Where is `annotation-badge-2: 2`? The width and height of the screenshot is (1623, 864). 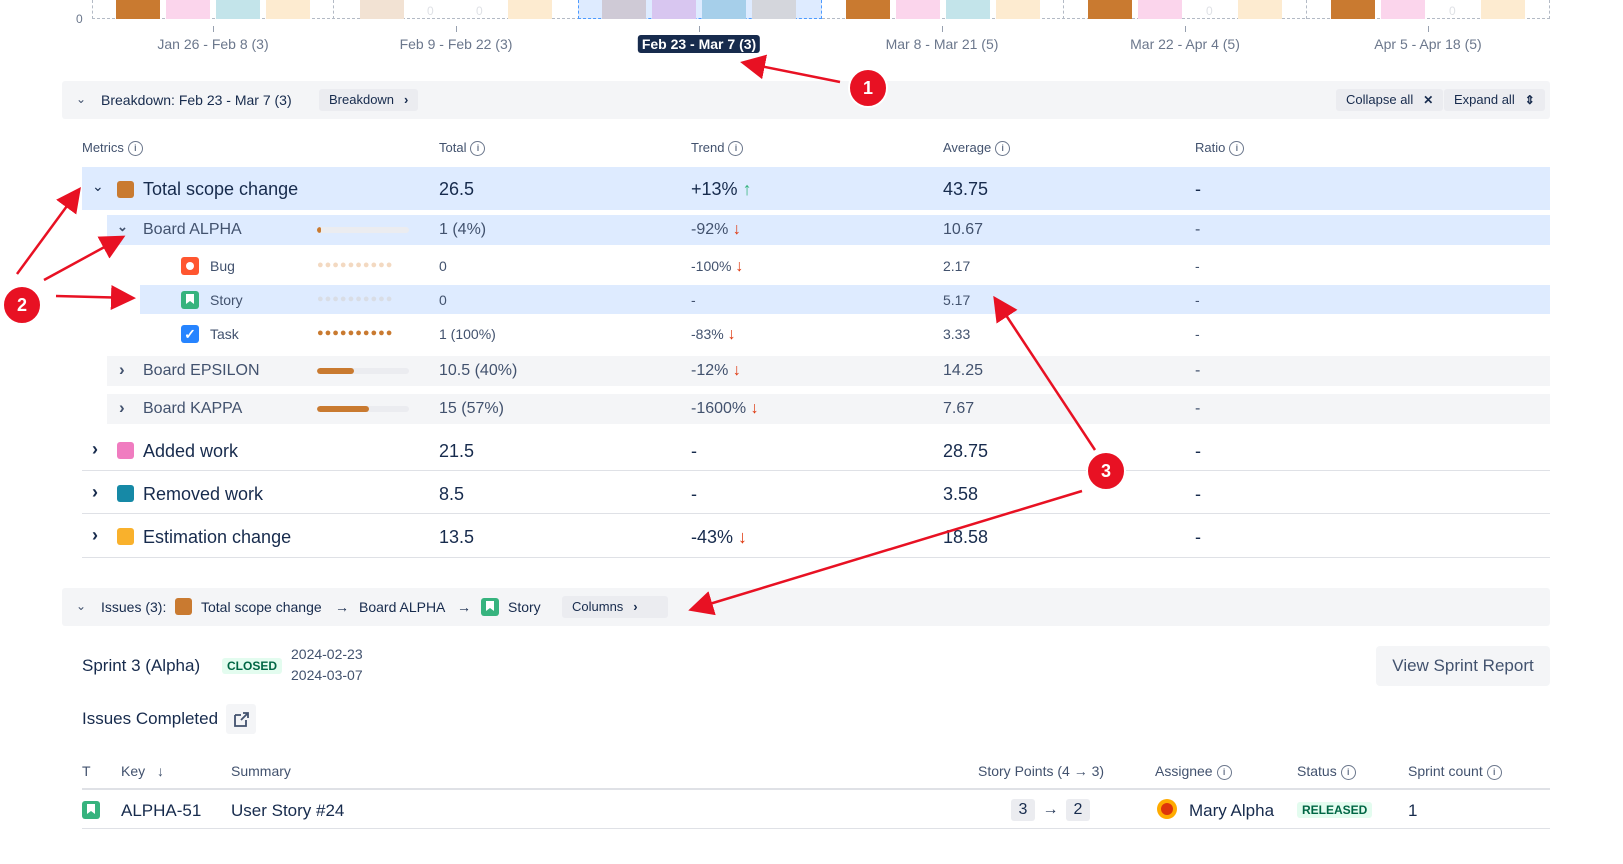 annotation-badge-2: 2 is located at coordinates (22, 305).